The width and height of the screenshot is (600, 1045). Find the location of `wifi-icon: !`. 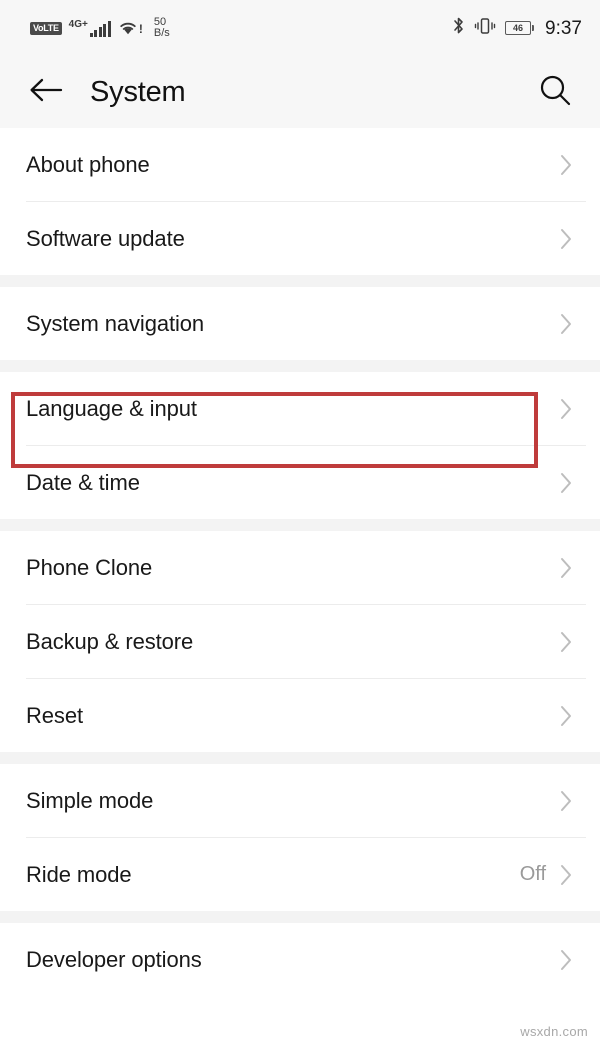

wifi-icon: ! is located at coordinates (130, 28).